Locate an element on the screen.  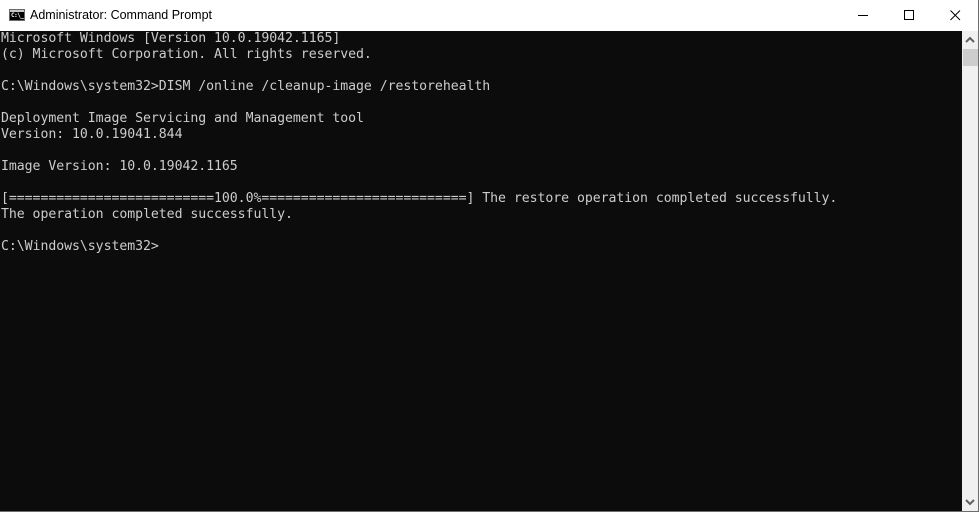
minimize-button is located at coordinates (863, 15).